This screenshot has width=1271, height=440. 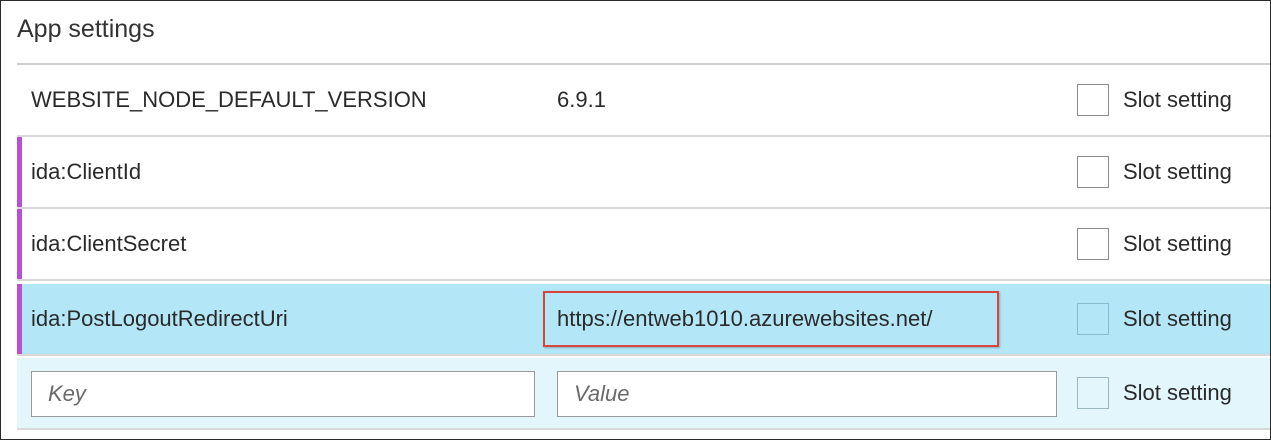 What do you see at coordinates (581, 100) in the screenshot?
I see `setting-value: 6.9.1` at bounding box center [581, 100].